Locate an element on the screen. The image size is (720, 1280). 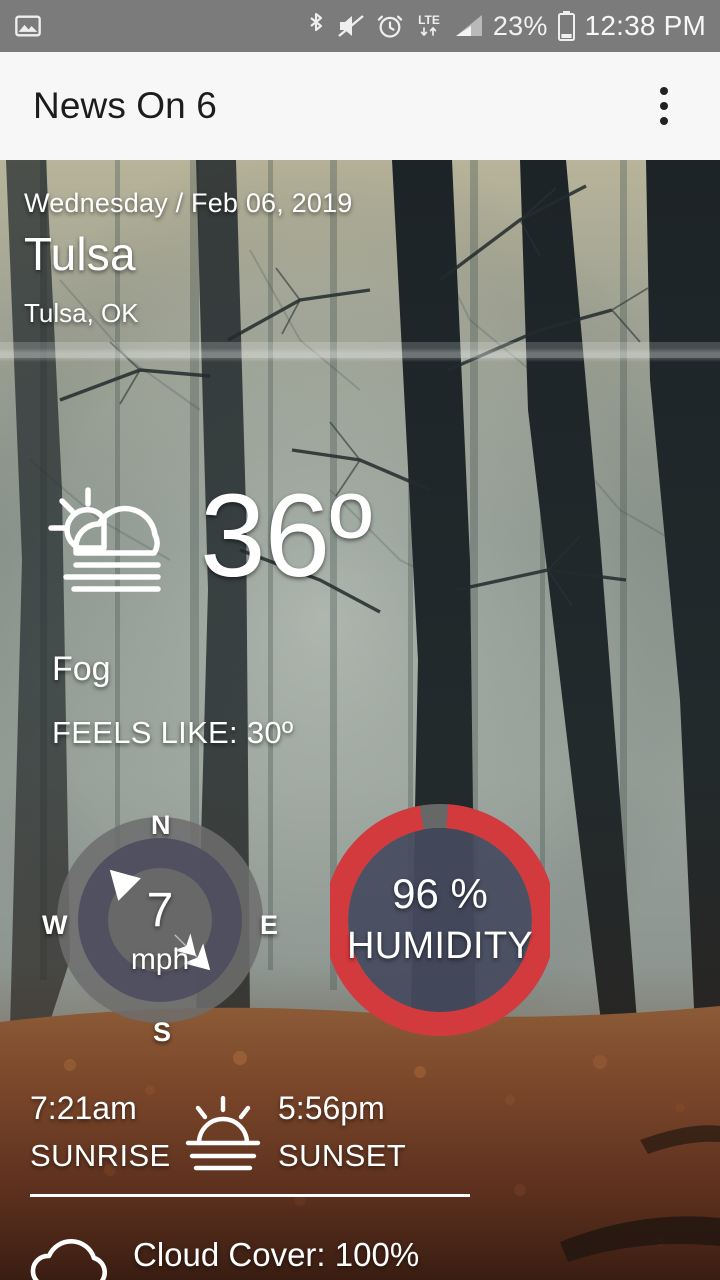
app-bar: News On 6 is located at coordinates (360, 106).